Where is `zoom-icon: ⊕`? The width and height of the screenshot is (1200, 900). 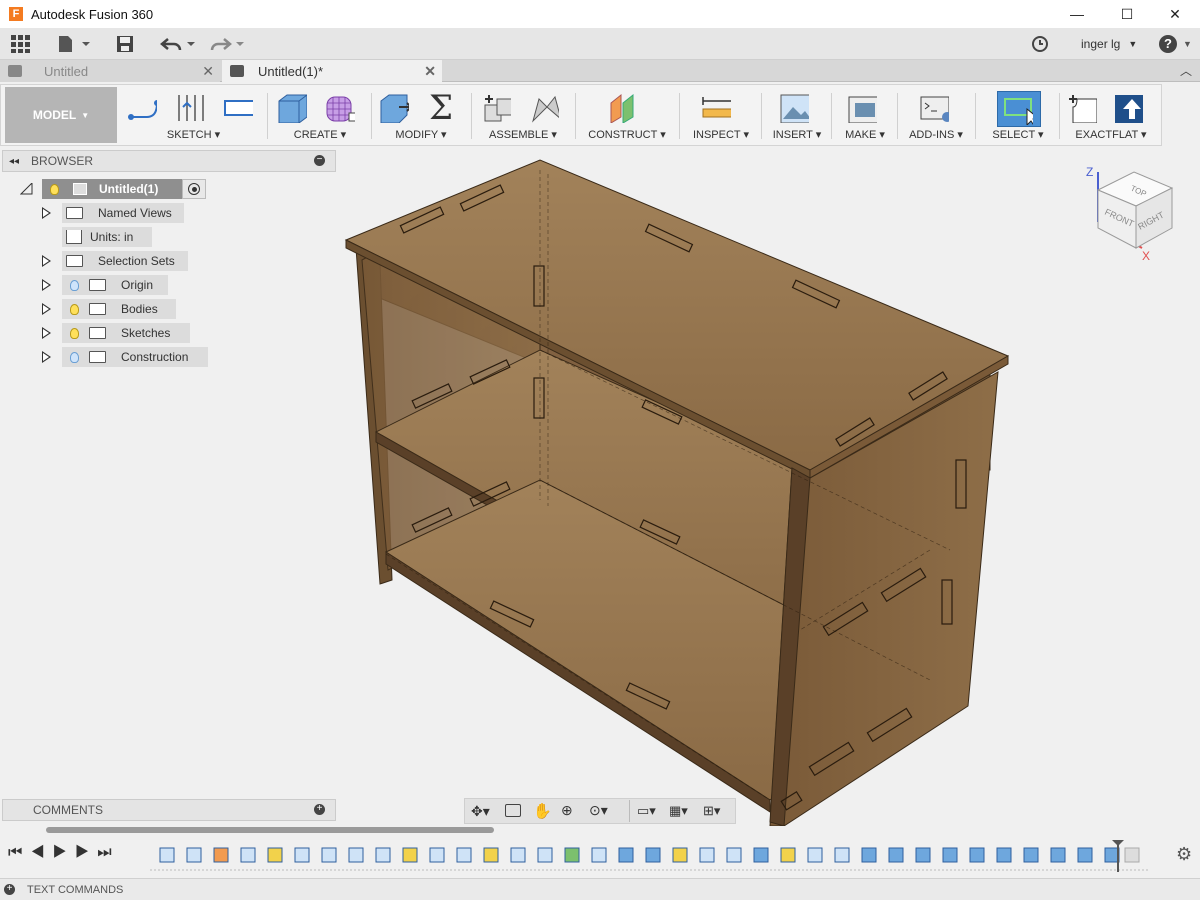
zoom-icon: ⊕ is located at coordinates (567, 810).